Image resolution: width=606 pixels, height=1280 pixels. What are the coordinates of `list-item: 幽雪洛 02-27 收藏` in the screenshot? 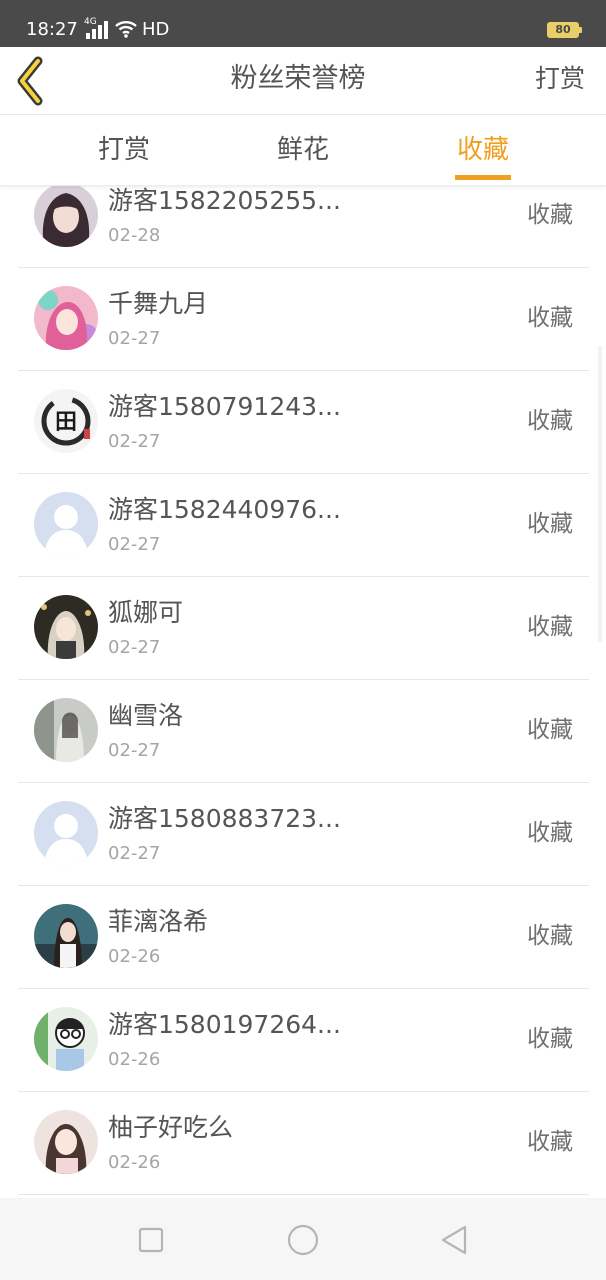 It's located at (303, 731).